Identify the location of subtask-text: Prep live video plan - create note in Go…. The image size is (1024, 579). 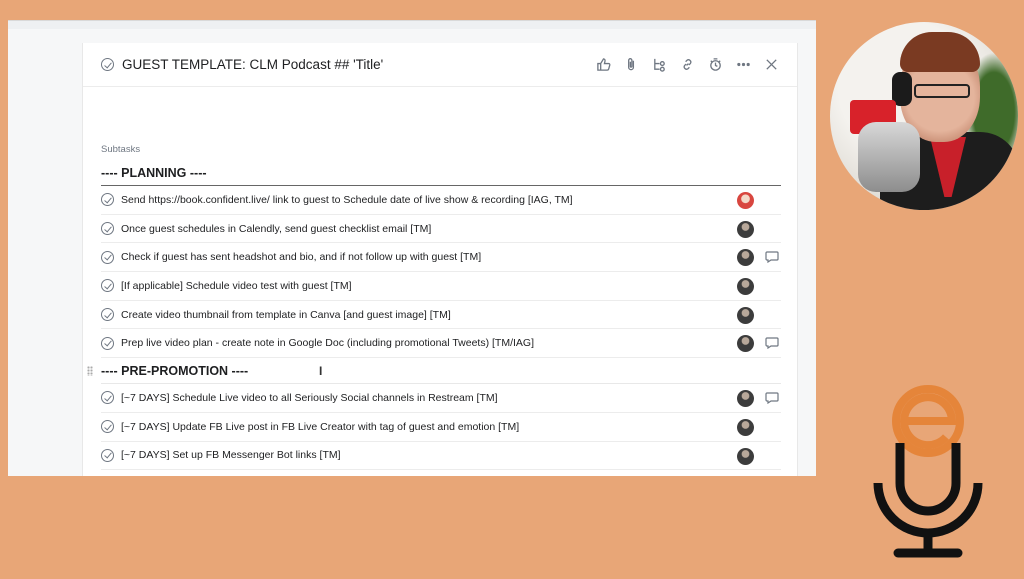
(327, 343).